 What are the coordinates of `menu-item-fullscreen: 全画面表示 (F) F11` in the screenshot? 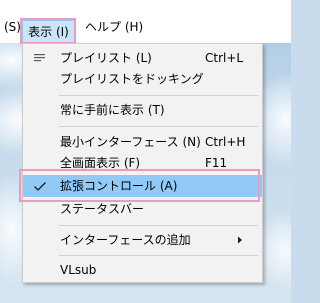 It's located at (142, 163).